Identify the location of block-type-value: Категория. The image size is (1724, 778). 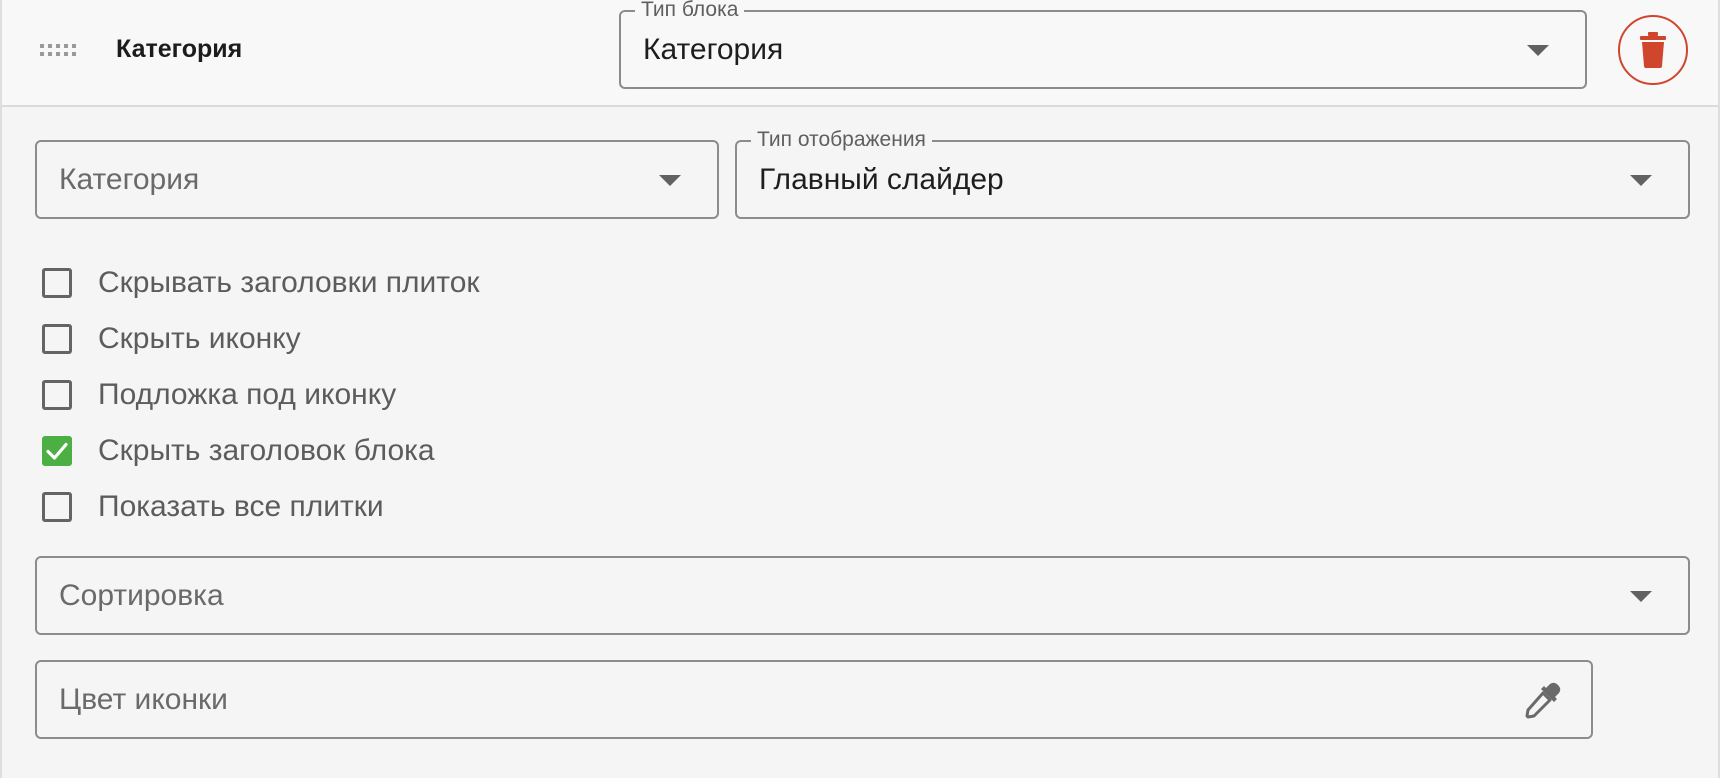
(713, 49).